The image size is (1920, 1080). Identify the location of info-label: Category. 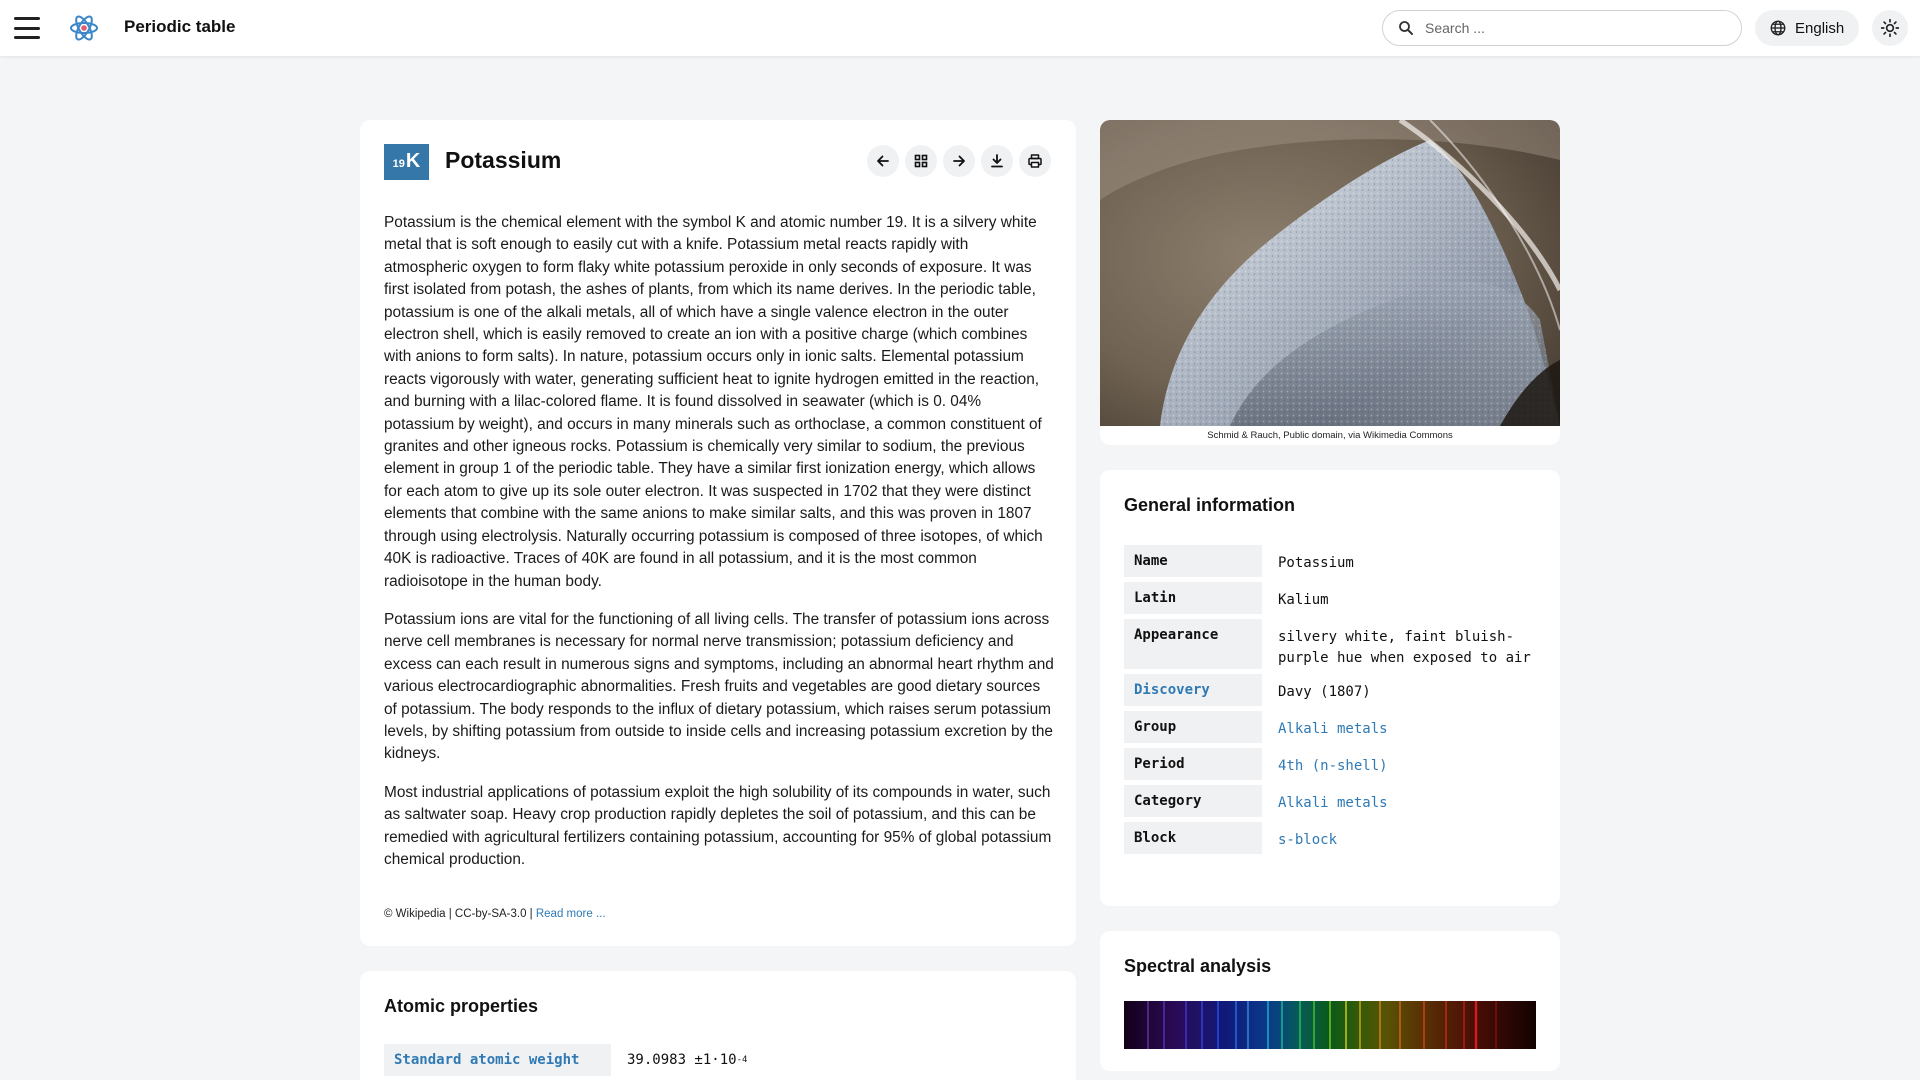
(1193, 801).